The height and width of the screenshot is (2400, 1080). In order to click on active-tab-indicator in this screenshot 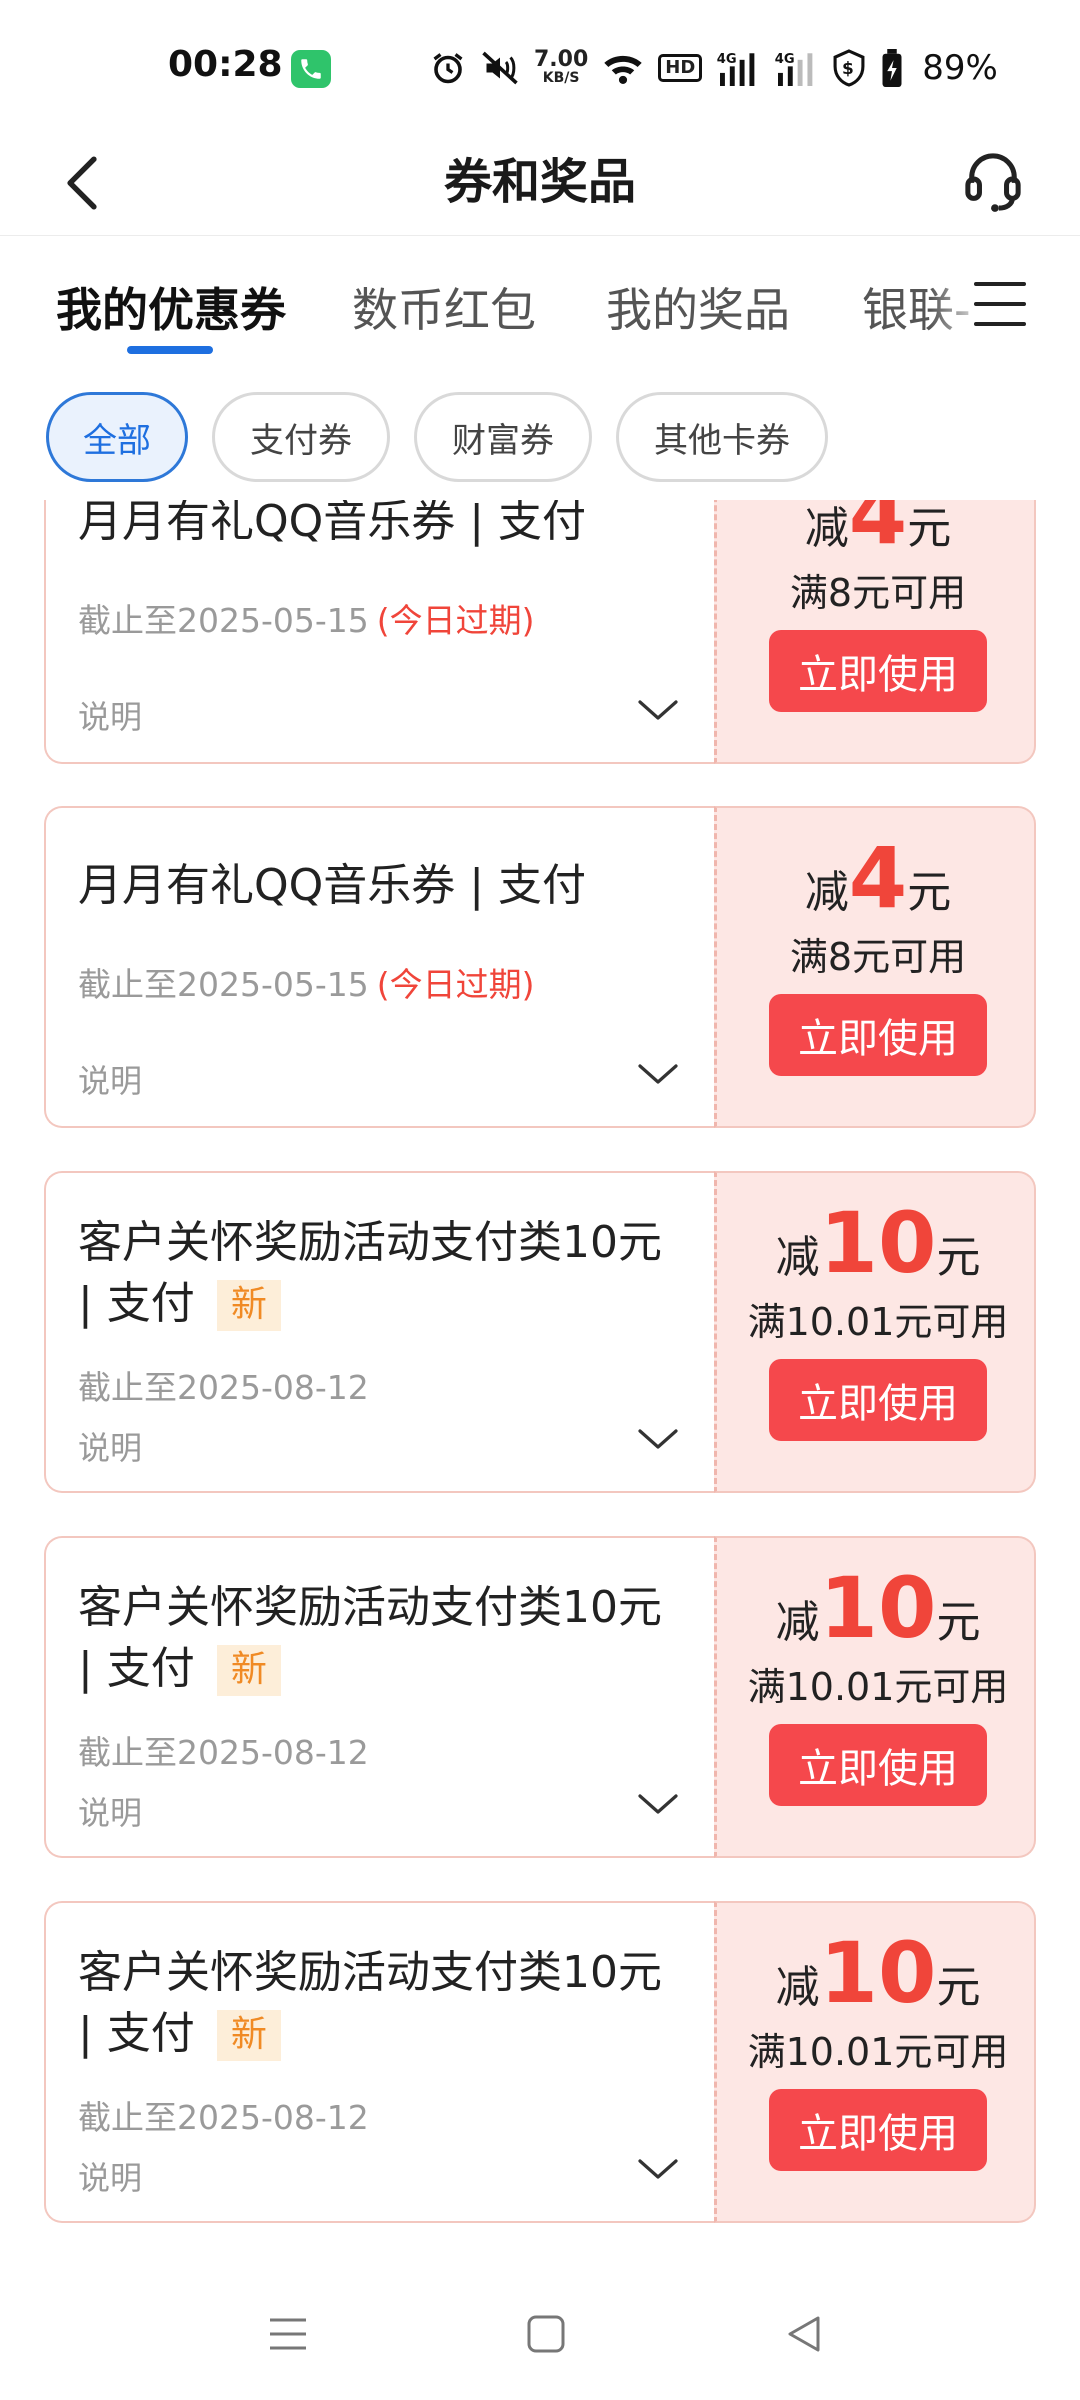, I will do `click(170, 350)`.